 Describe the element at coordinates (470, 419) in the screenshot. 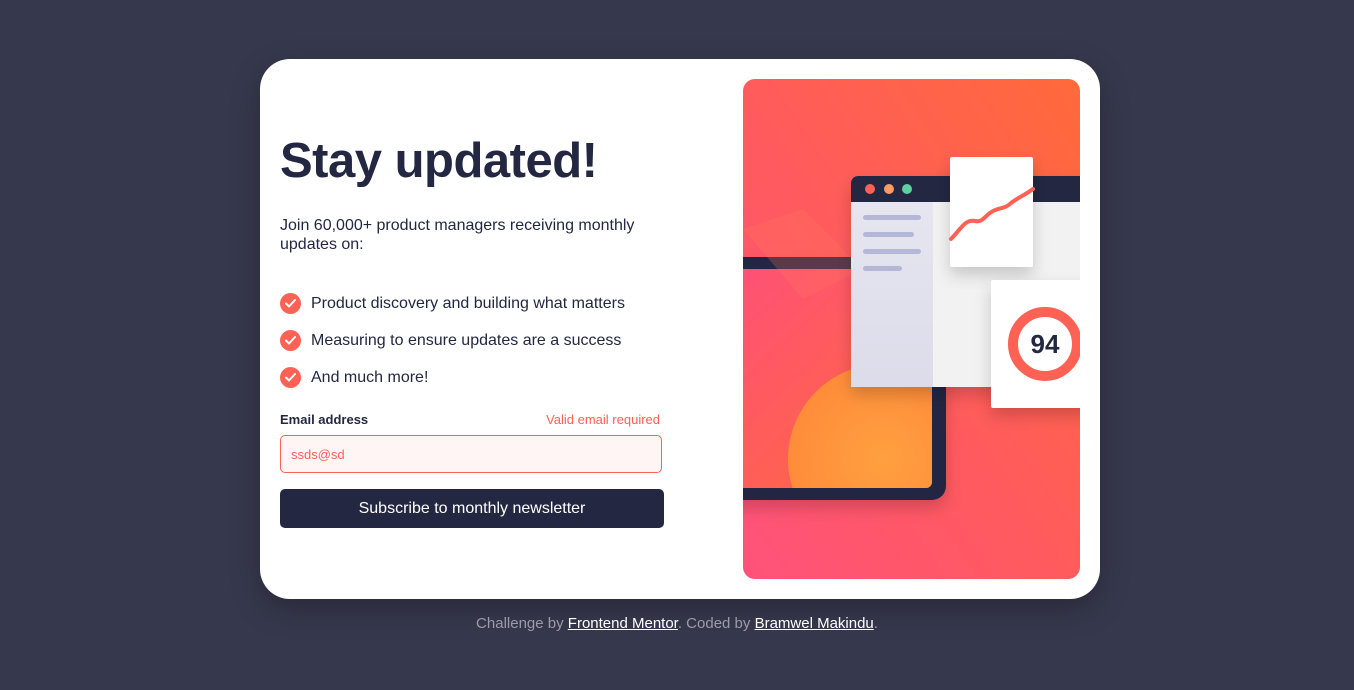

I see `email-field-header: Email address Valid email required` at that location.